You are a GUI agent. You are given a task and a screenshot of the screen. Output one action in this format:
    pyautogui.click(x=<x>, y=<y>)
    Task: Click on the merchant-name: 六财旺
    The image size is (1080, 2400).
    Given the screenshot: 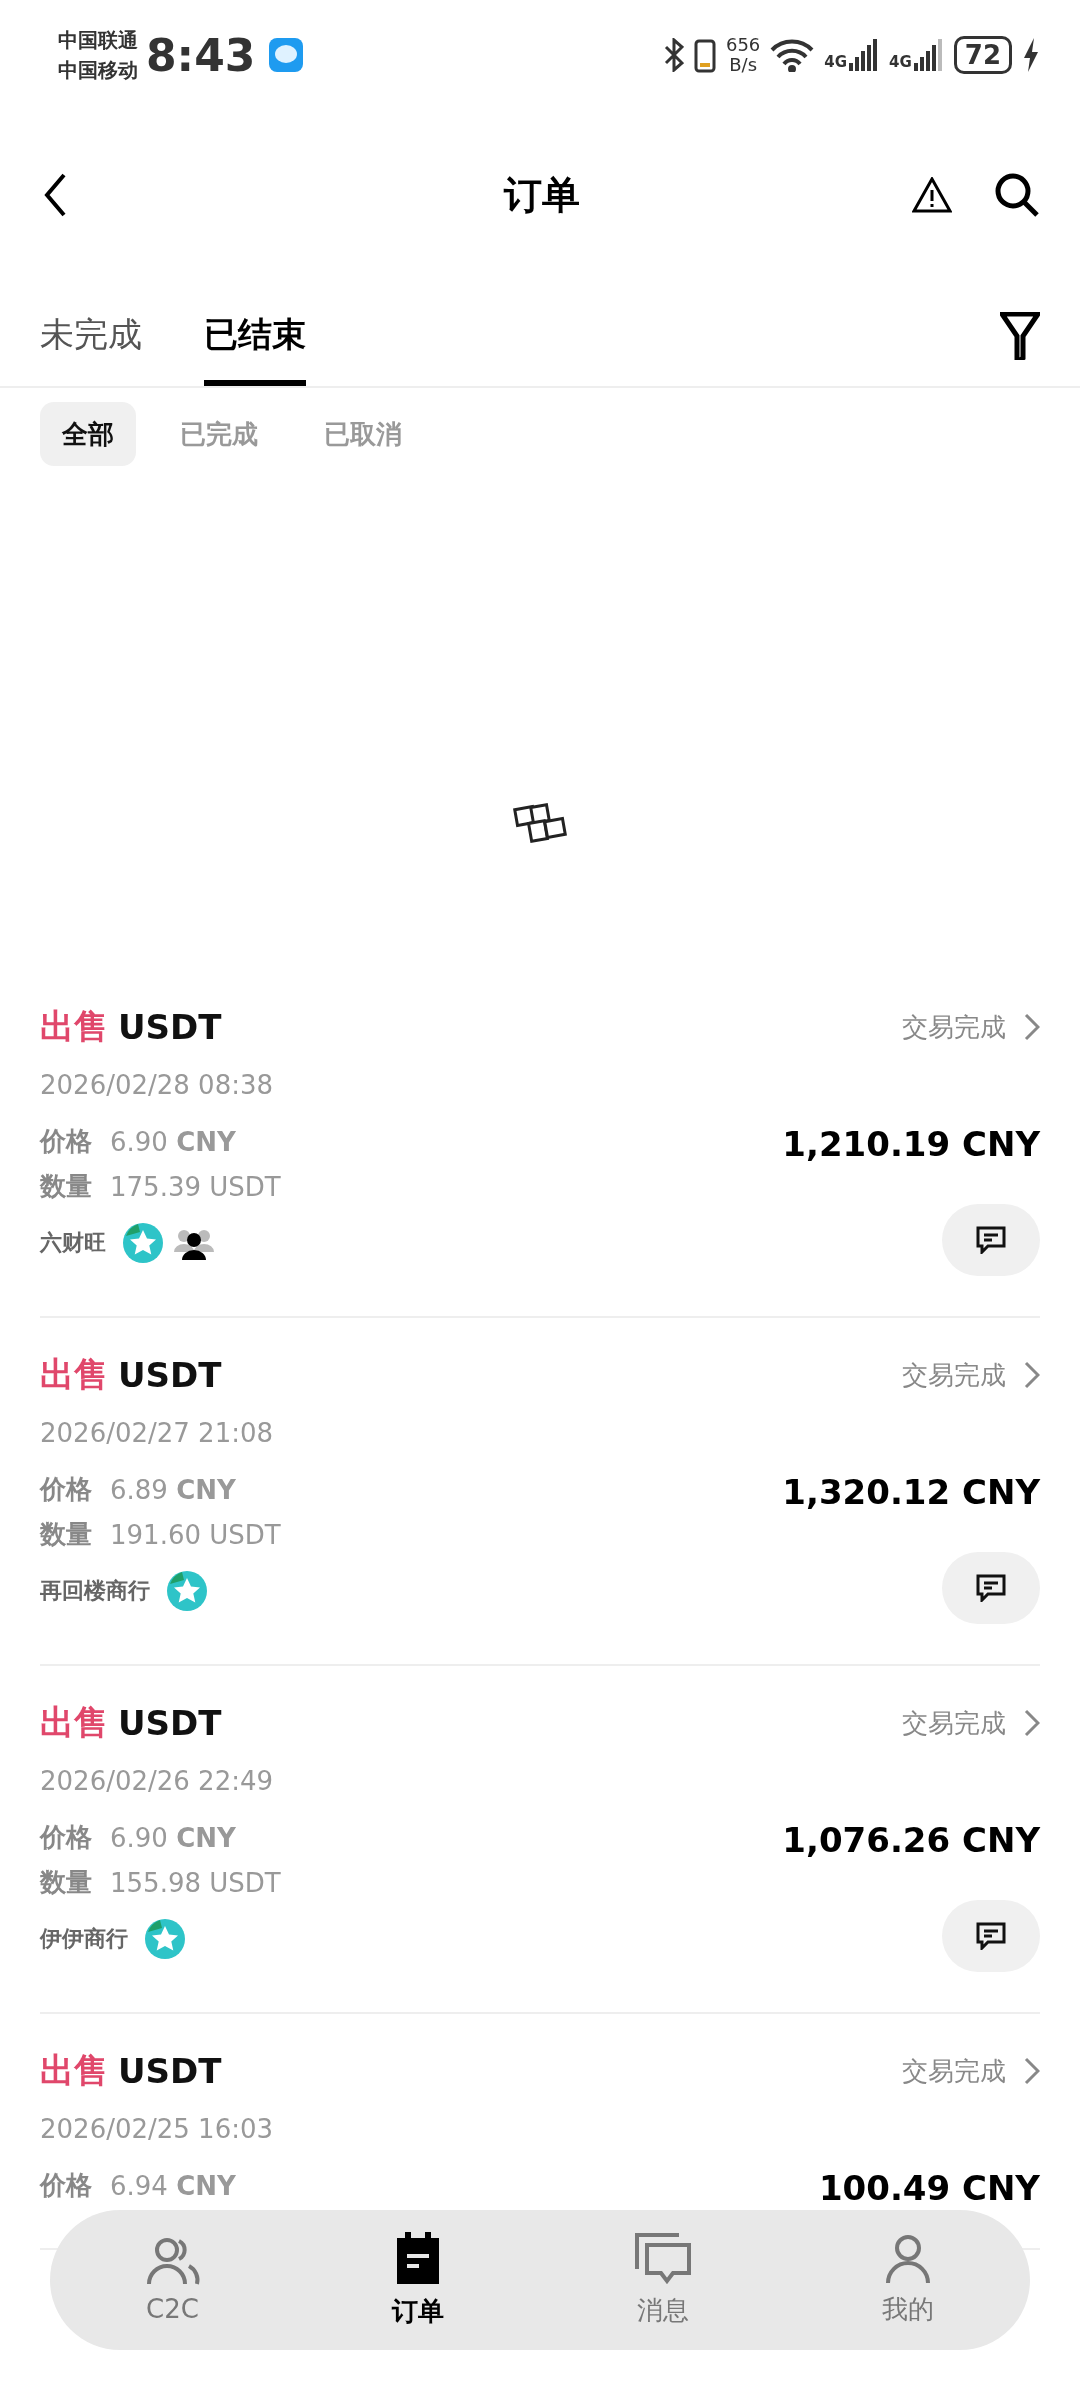 What is the action you would take?
    pyautogui.click(x=73, y=1243)
    